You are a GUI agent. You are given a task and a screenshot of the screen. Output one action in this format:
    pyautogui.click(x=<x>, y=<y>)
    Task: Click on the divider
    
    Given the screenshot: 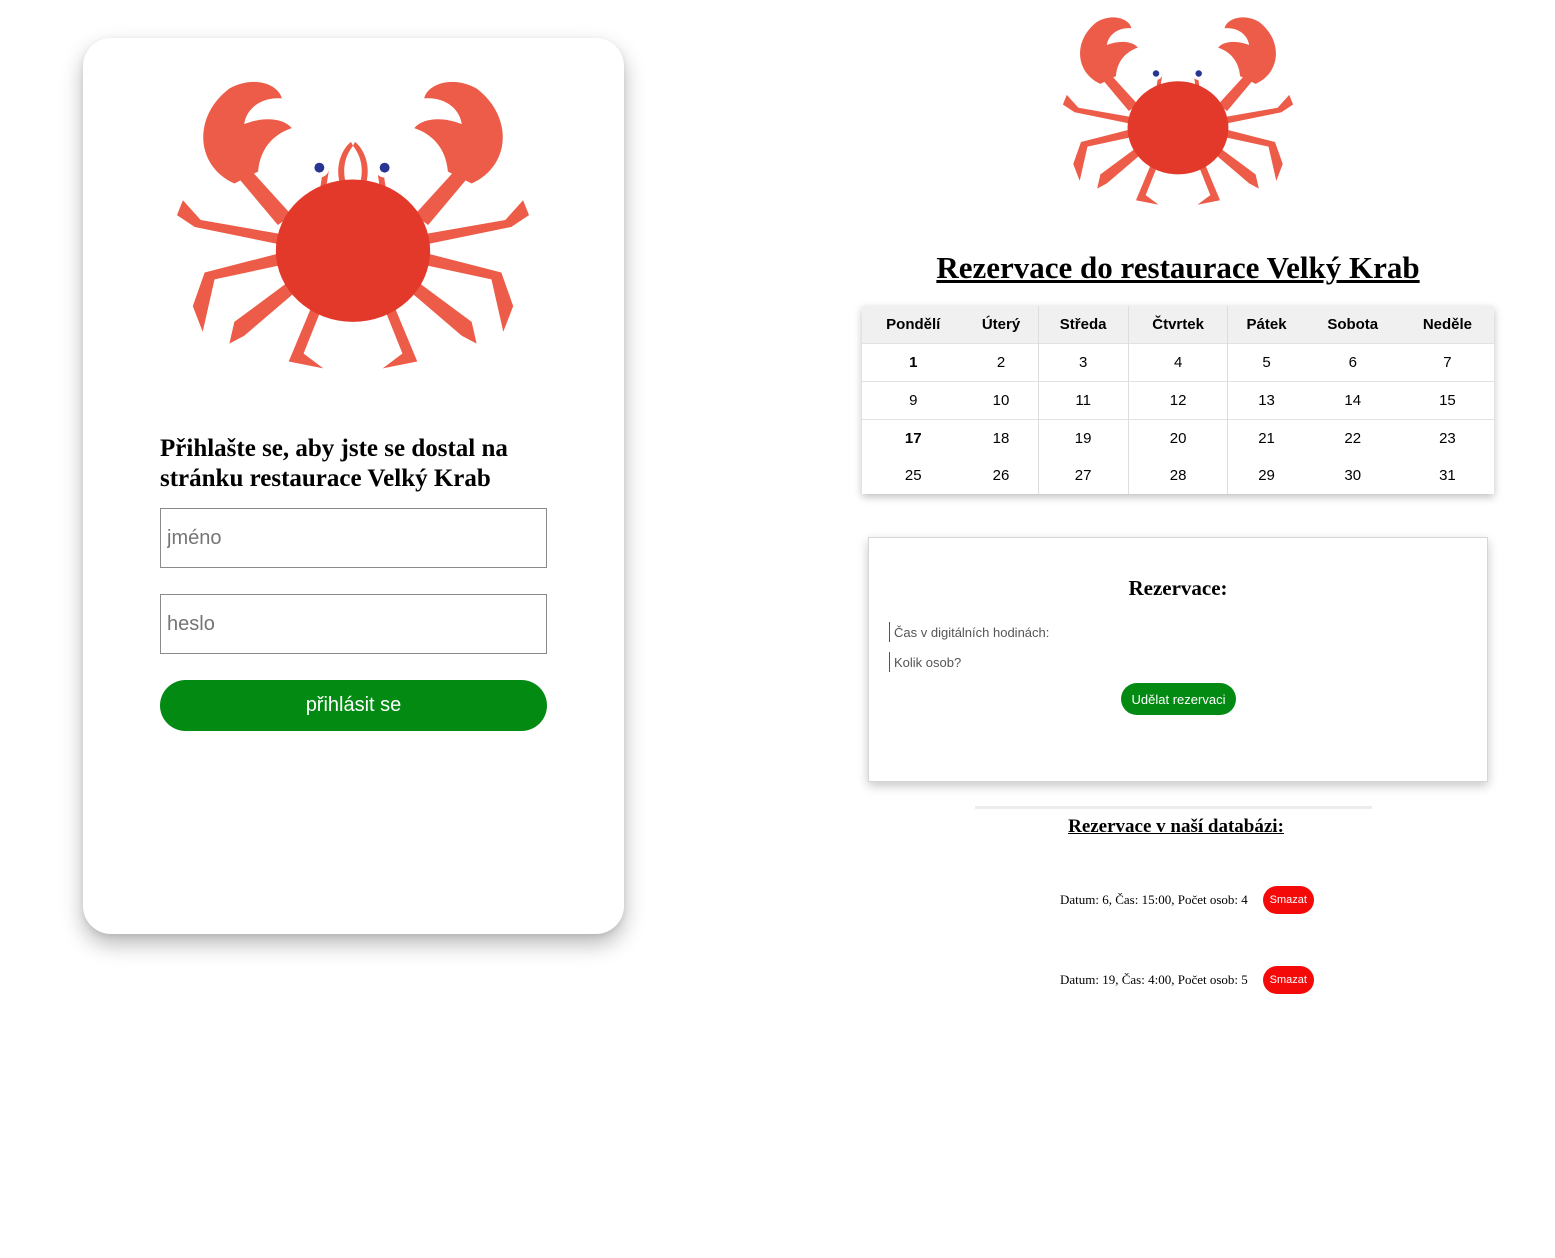 What is the action you would take?
    pyautogui.click(x=1173, y=807)
    